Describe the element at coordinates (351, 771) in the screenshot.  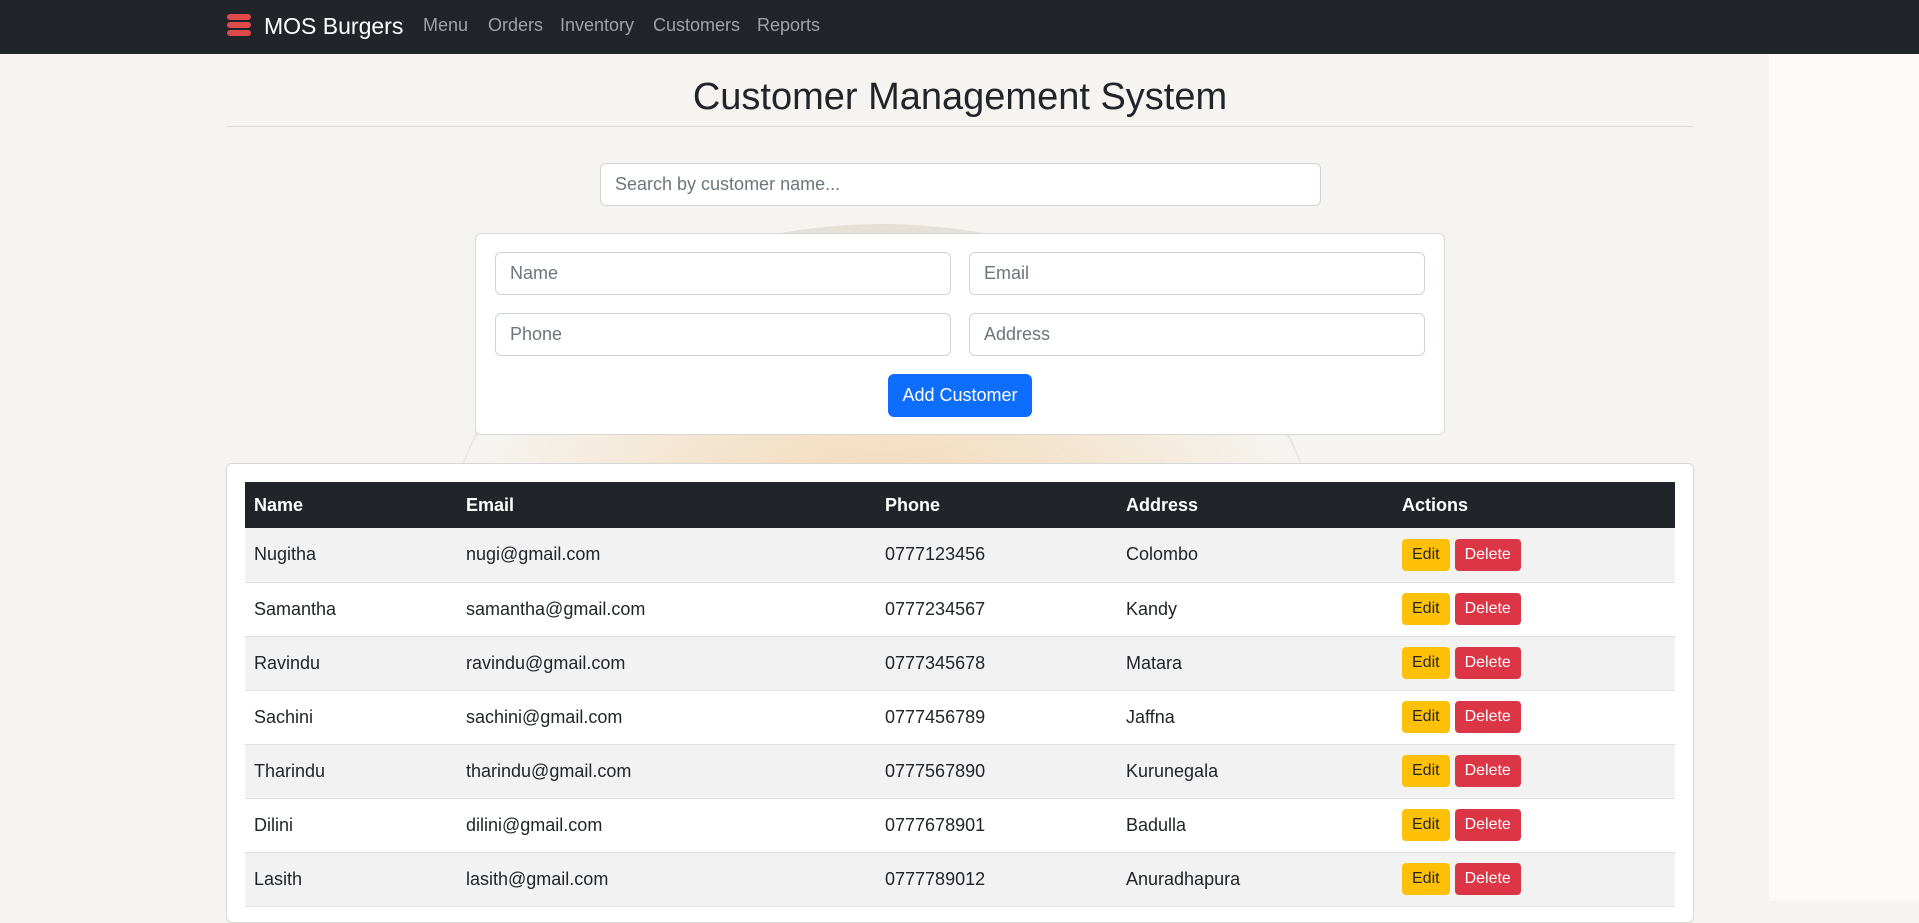
I see `cell-name: Tharindu` at that location.